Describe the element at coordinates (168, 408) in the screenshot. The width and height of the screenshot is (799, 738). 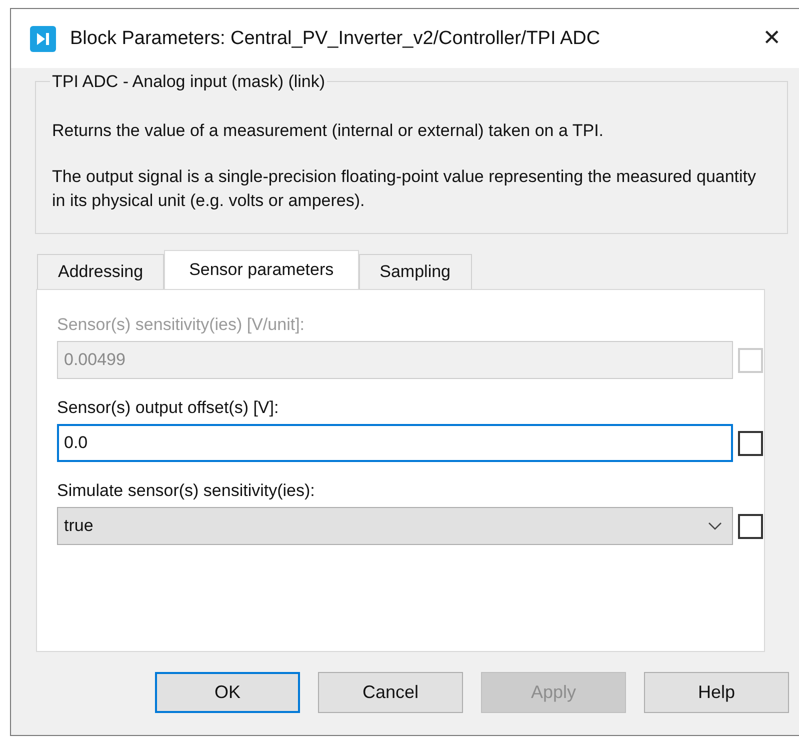
I see `parameter-label: Sensor(s) output offset(s) [V]:` at that location.